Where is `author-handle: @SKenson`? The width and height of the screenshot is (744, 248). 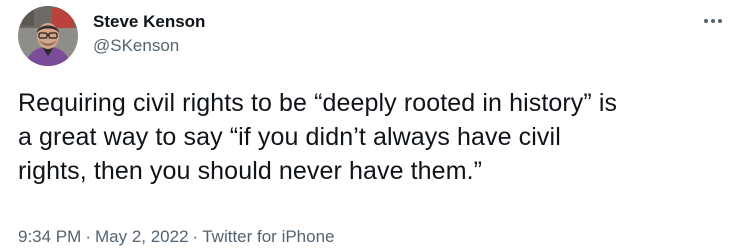 author-handle: @SKenson is located at coordinates (136, 46).